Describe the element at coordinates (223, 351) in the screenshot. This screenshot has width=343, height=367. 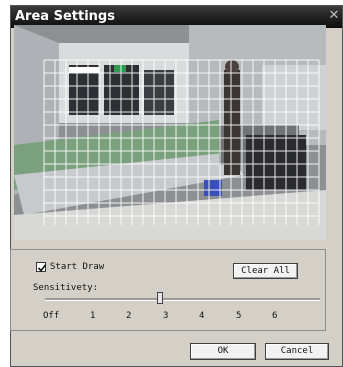
I see `ok-button: OK` at that location.